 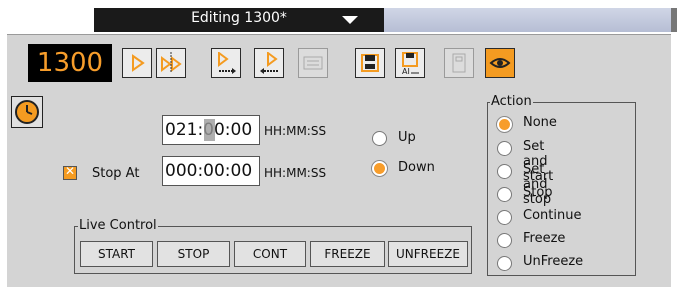 What do you see at coordinates (270, 254) in the screenshot?
I see `continue-button: CONT` at bounding box center [270, 254].